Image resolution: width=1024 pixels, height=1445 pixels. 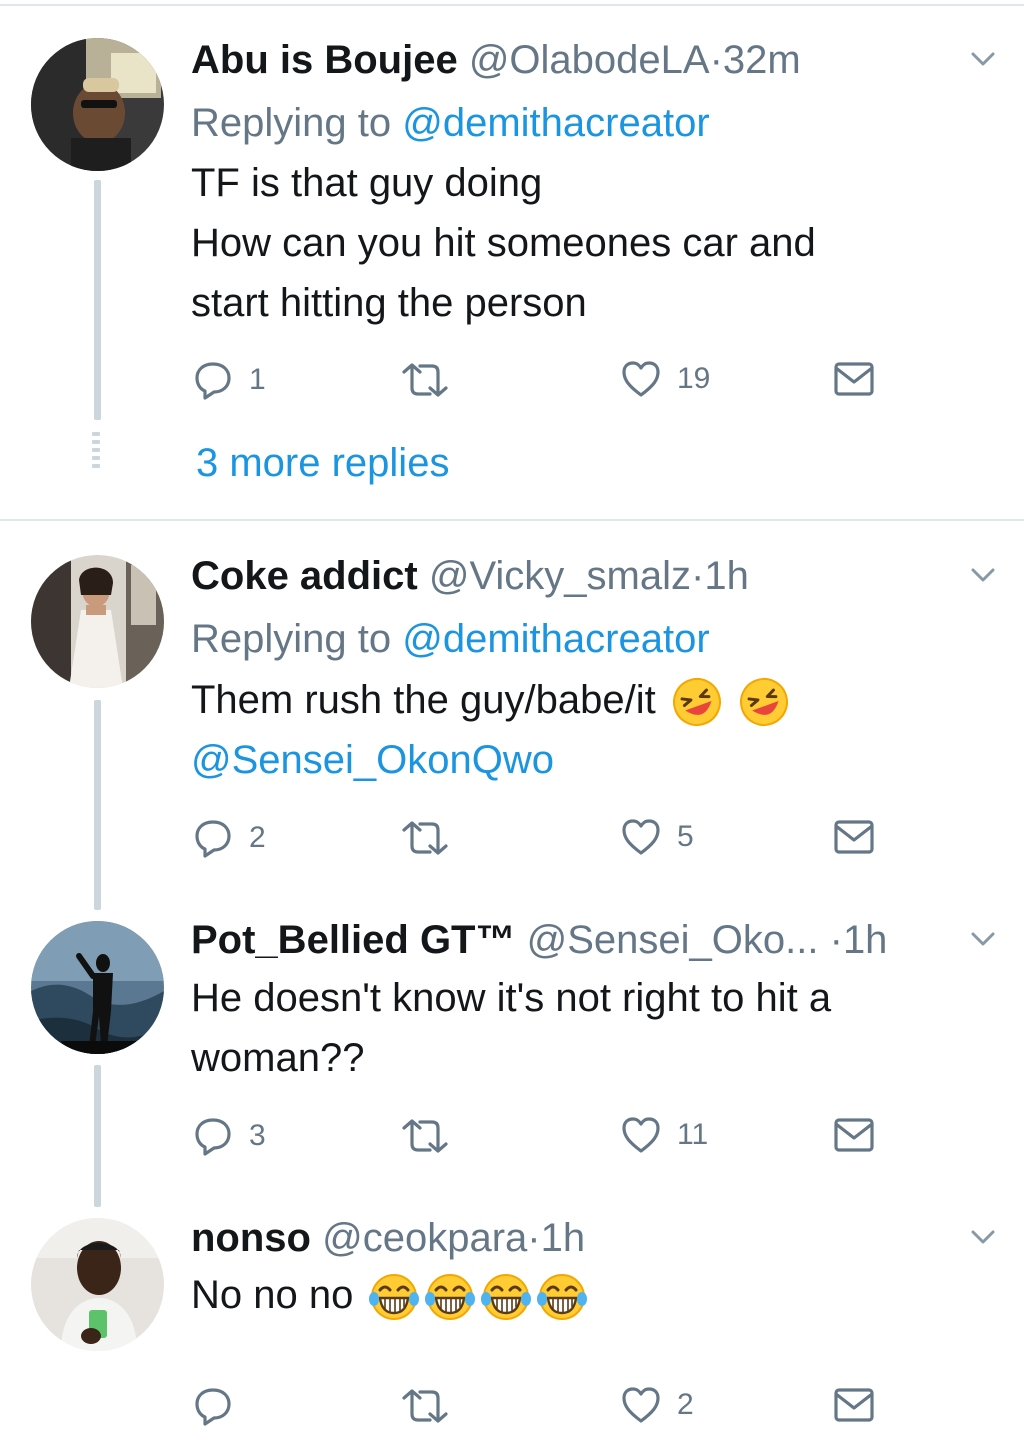 What do you see at coordinates (272, 1295) in the screenshot?
I see `tweet-line-text: No no no` at bounding box center [272, 1295].